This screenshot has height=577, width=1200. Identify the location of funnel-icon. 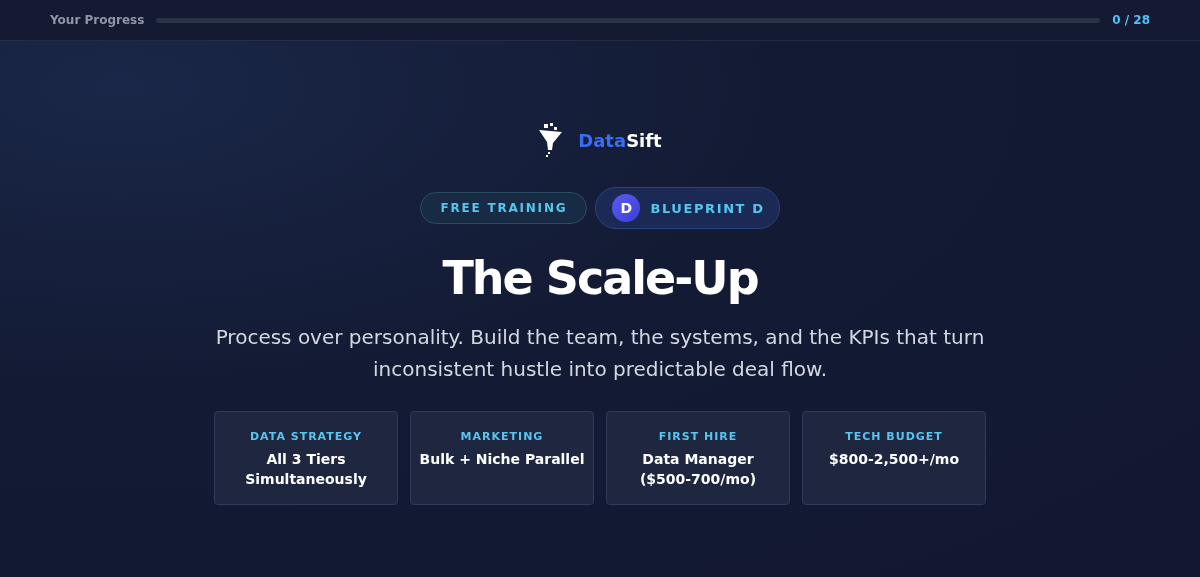
(551, 140).